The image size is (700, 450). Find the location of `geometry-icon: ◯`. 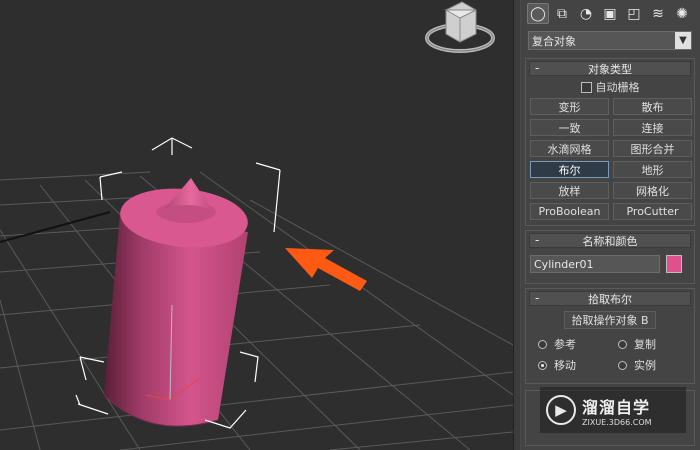

geometry-icon: ◯ is located at coordinates (538, 13).